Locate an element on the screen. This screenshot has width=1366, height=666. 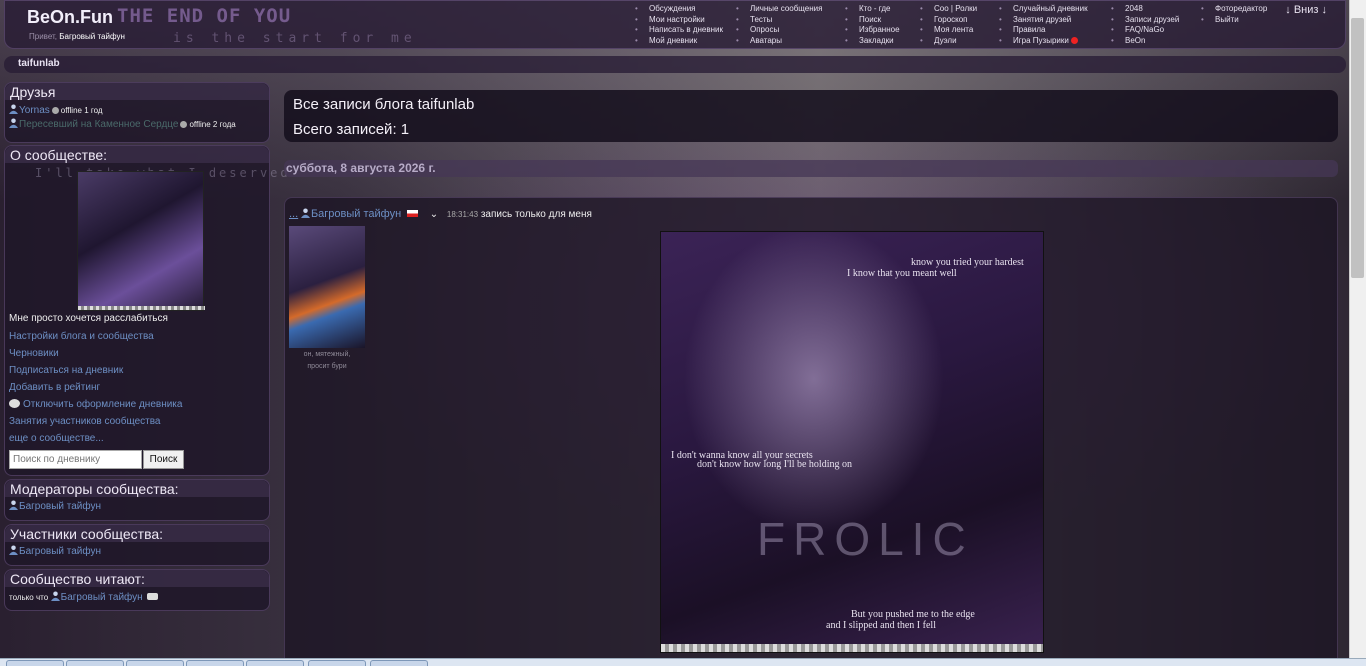
menu-item: • Личные сообщения is located at coordinates (779, 9).